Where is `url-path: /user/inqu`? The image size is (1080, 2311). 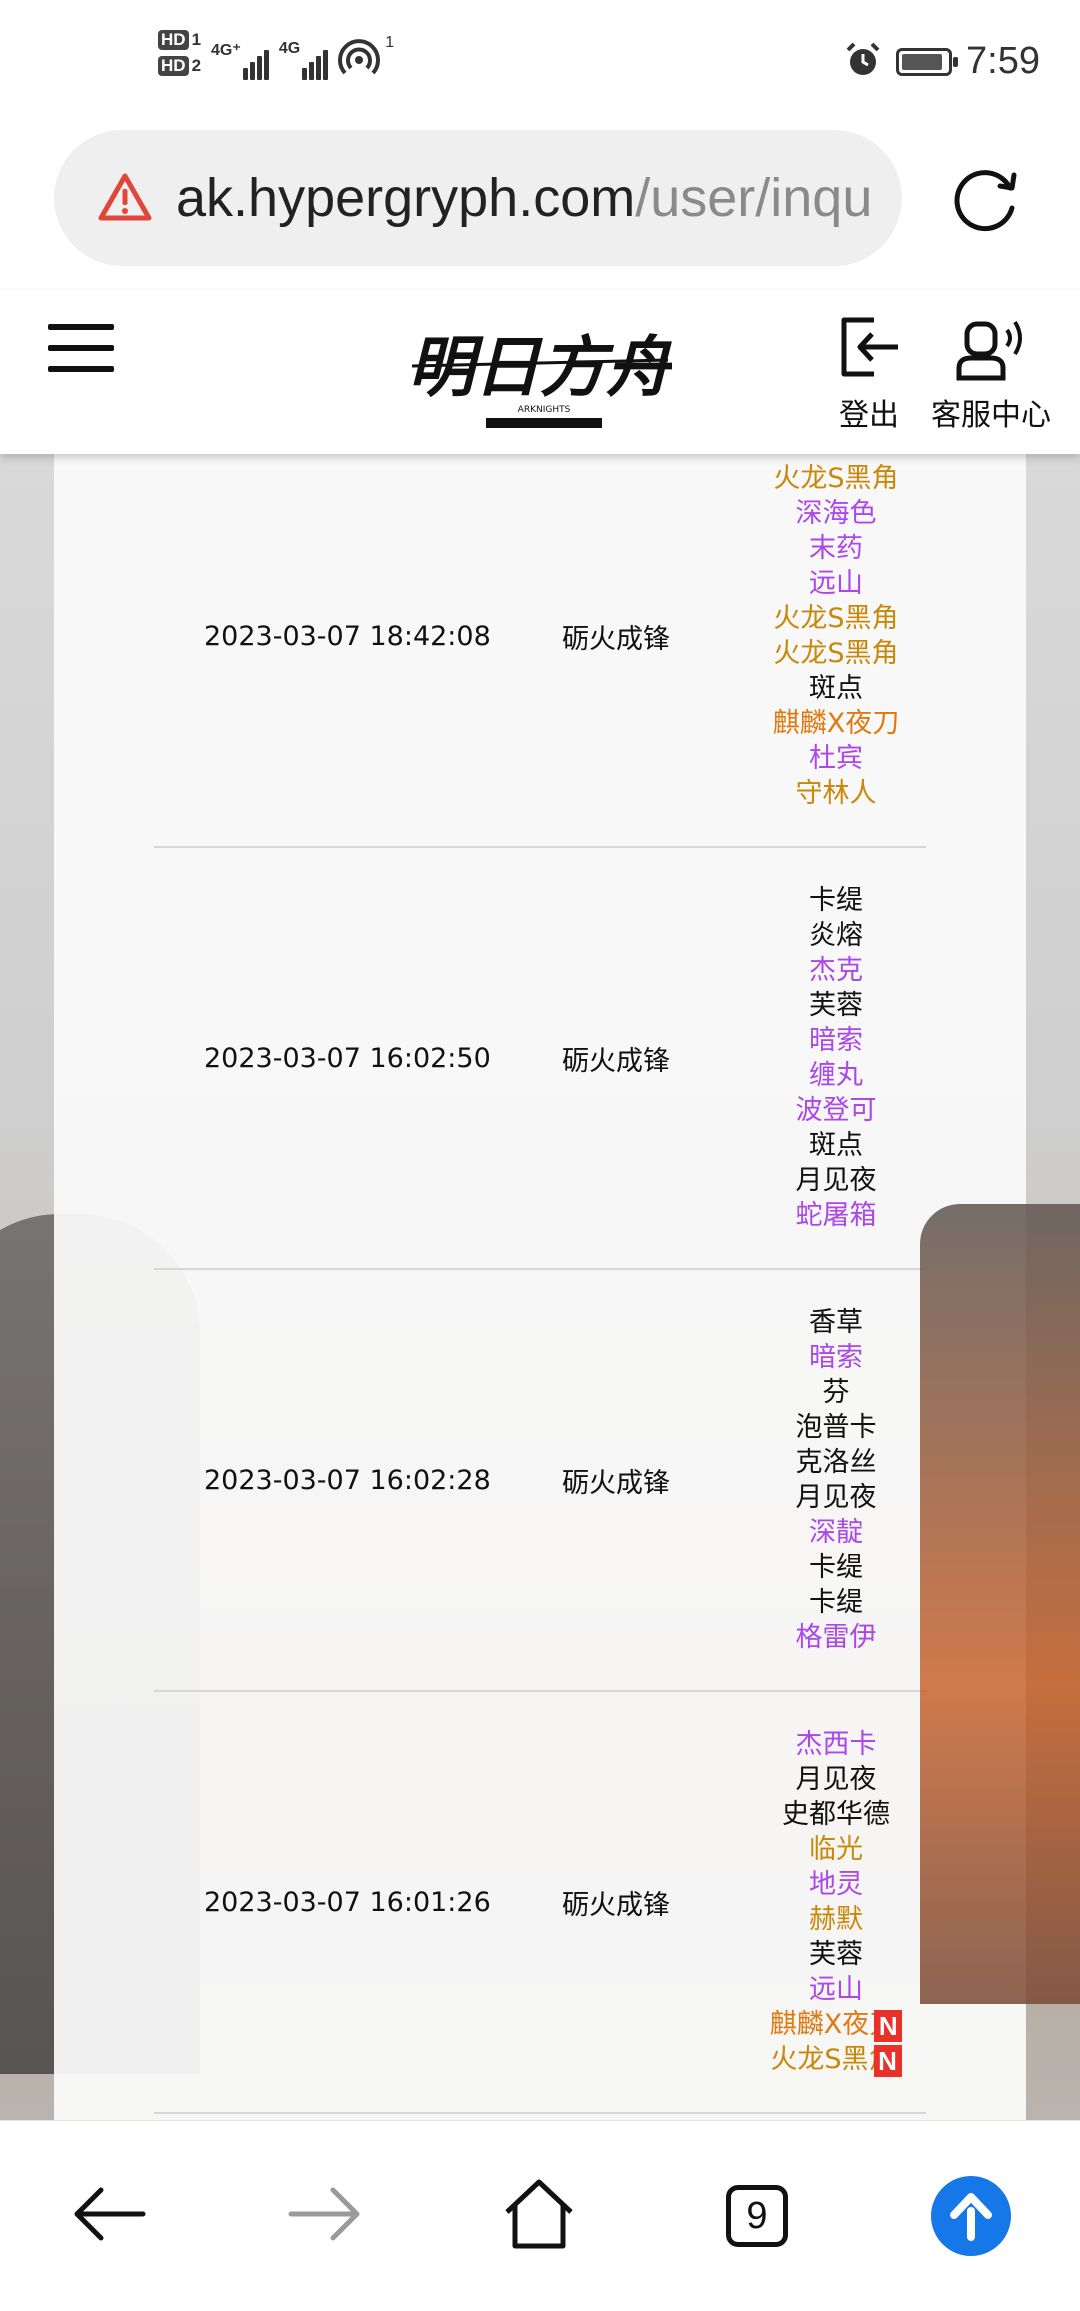 url-path: /user/inqu is located at coordinates (754, 198).